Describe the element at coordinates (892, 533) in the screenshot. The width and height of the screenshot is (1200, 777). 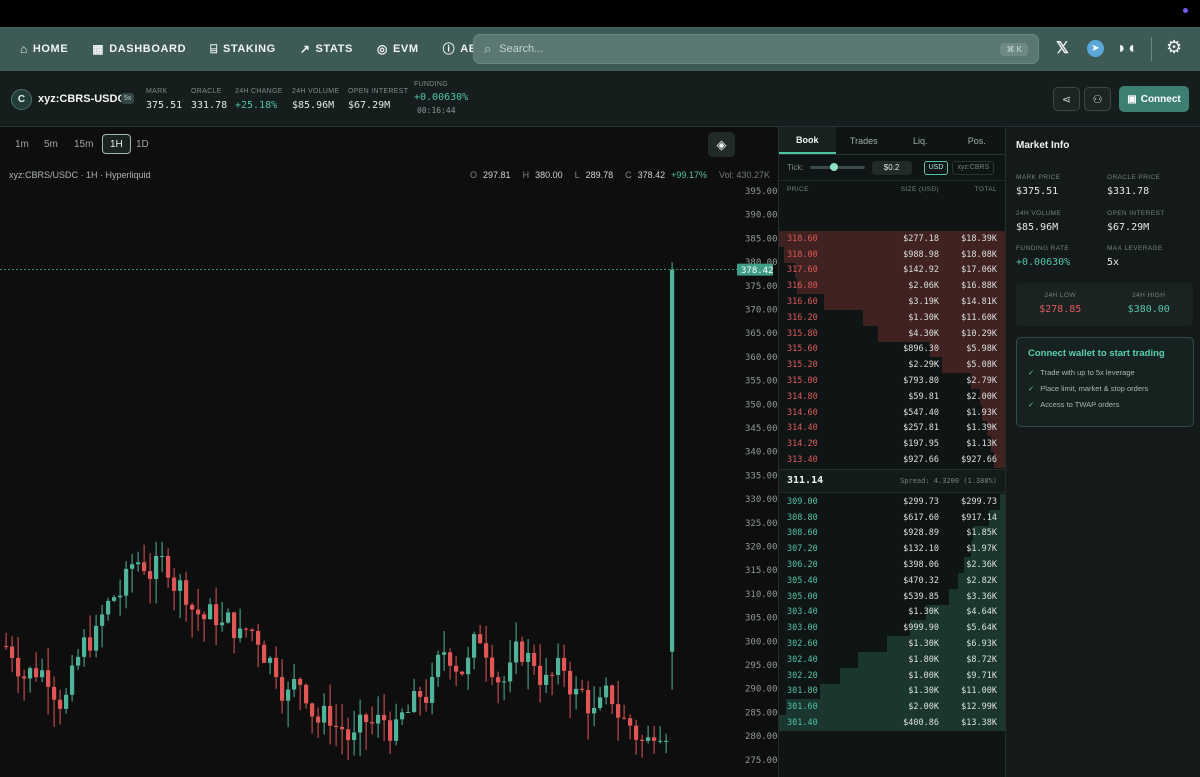
I see `bid-row: 308.60 $928.89 $1.85K` at that location.